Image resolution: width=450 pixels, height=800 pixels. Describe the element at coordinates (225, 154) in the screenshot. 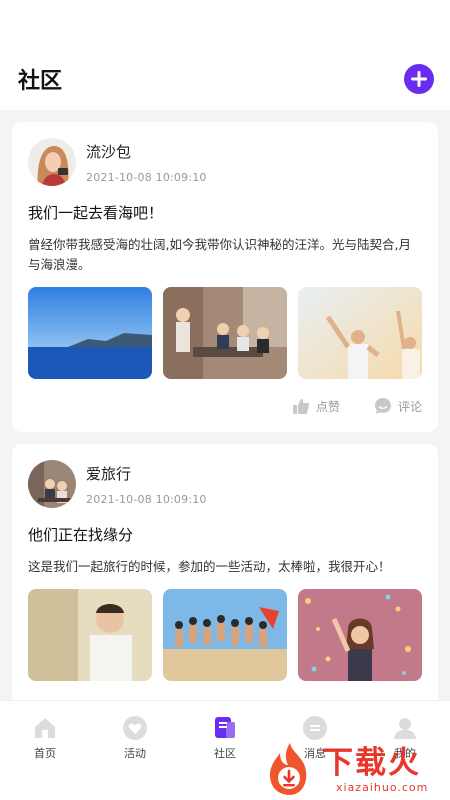

I see `post-author: 流沙包 2021-10-08 10:09:10` at that location.